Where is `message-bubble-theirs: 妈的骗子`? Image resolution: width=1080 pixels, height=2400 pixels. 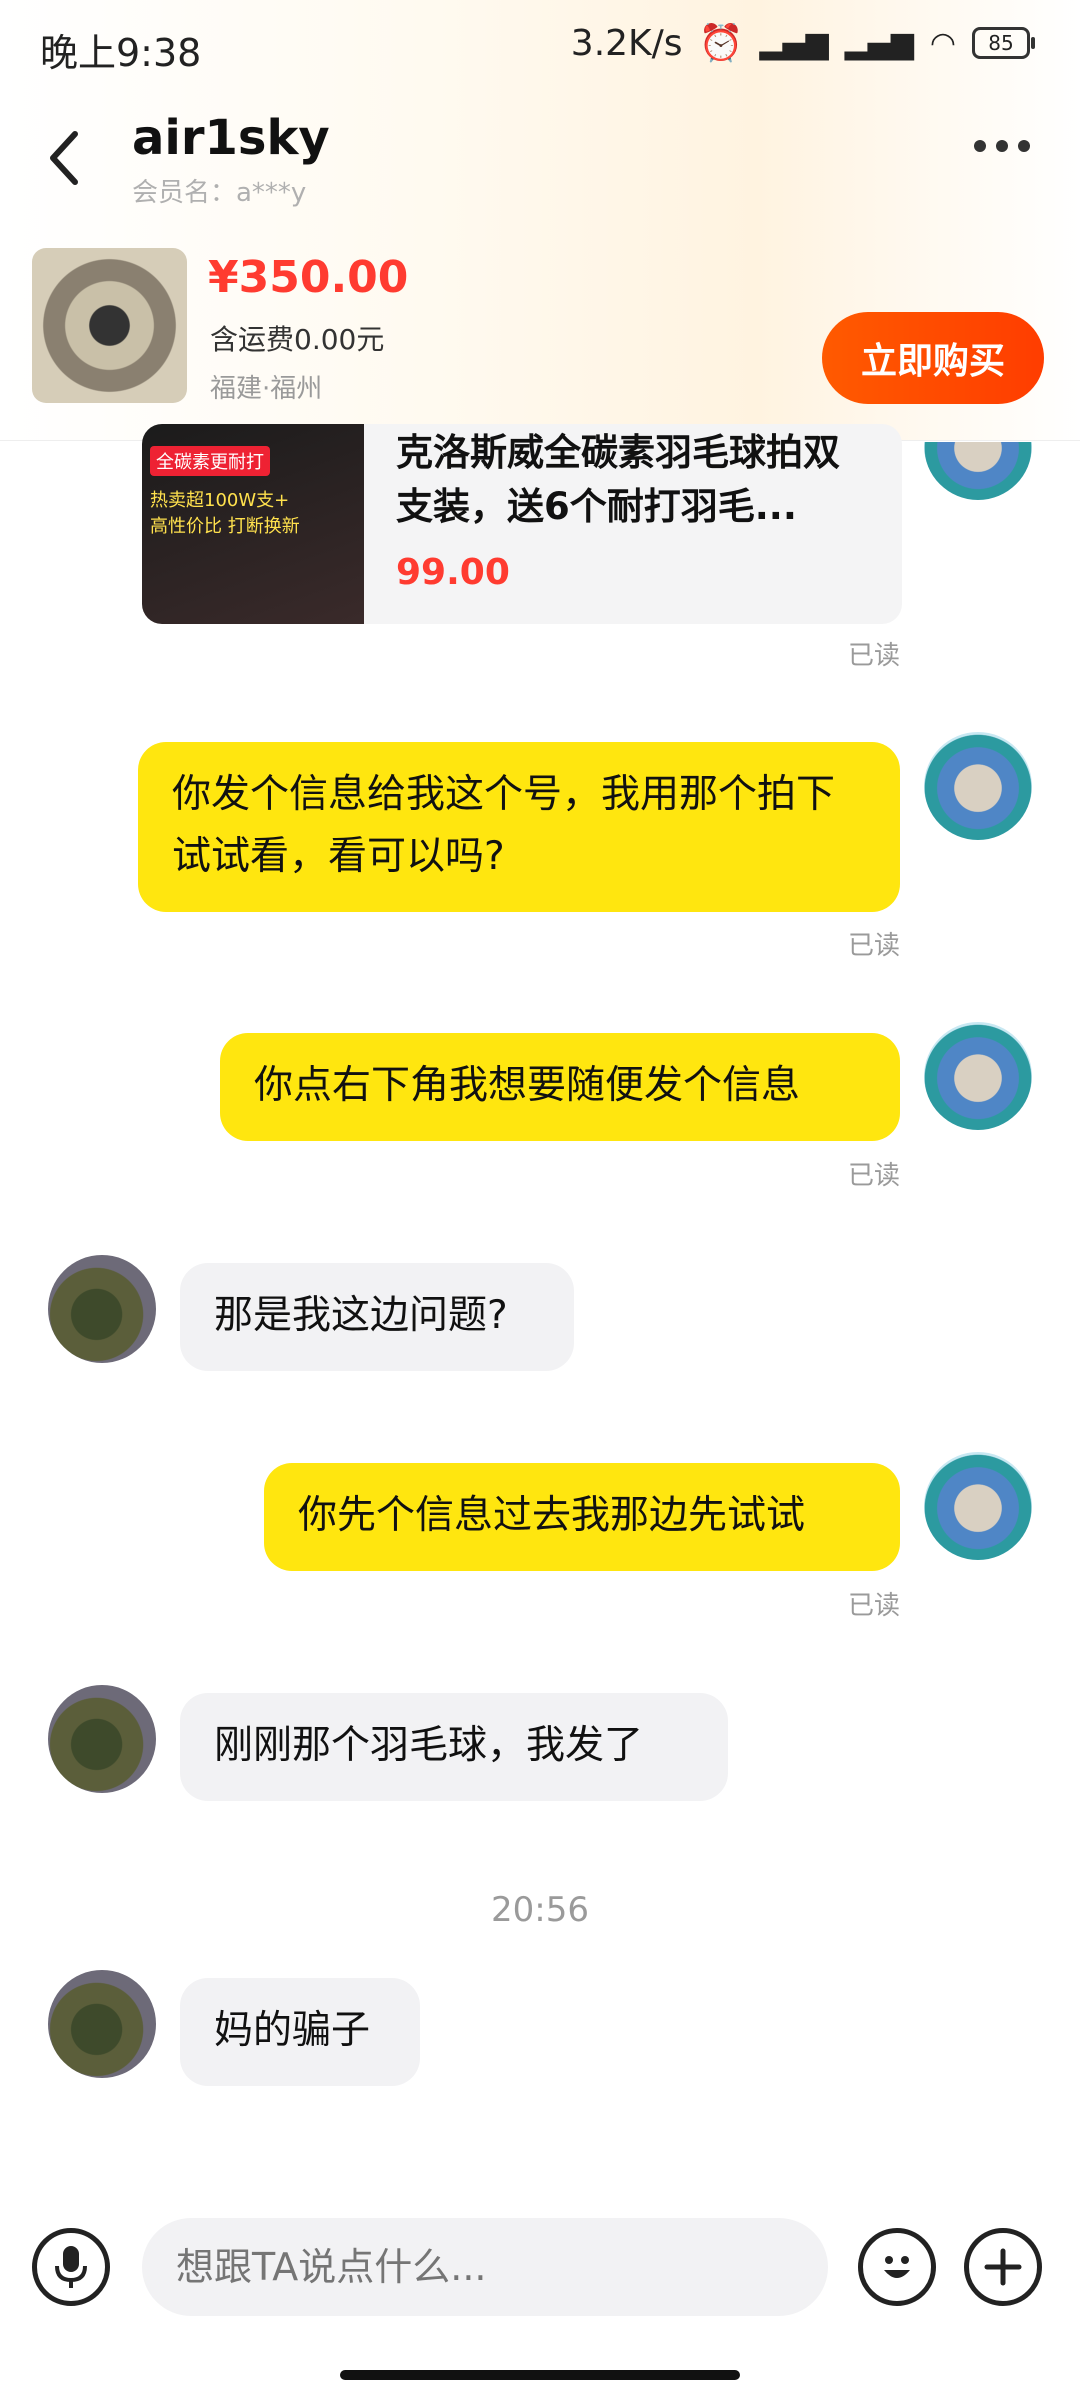
message-bubble-theirs: 妈的骗子 is located at coordinates (300, 2032).